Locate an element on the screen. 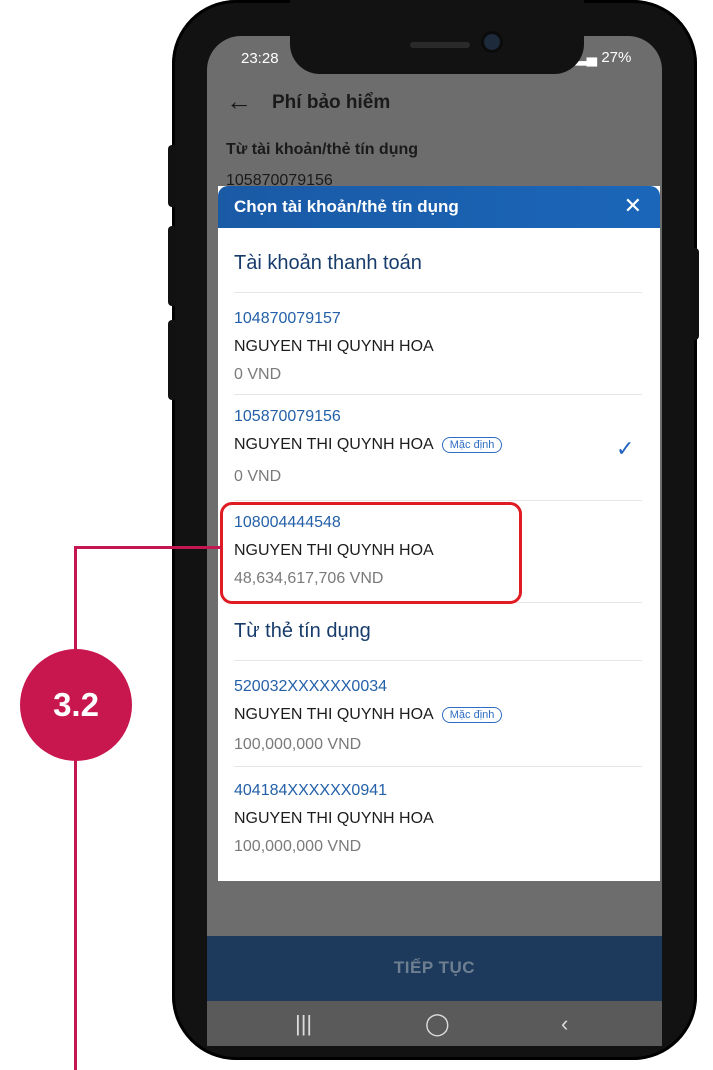  account-name-row: NGUYEN THI QUYNH HOA Mặc định is located at coordinates (368, 445).